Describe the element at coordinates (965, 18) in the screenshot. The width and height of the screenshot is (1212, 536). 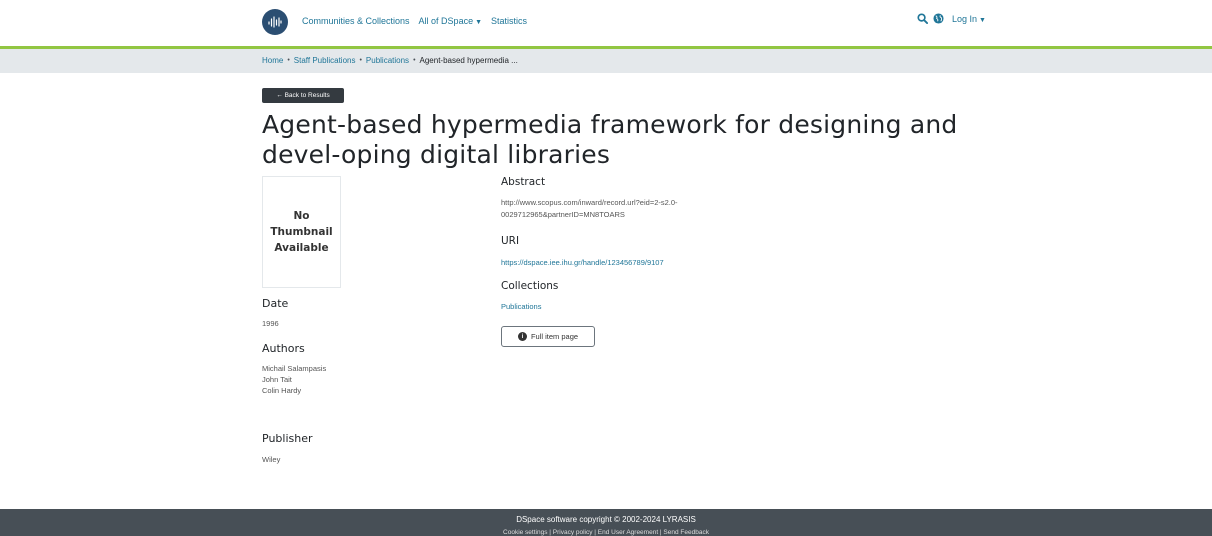
I see `login-label: Log In` at that location.